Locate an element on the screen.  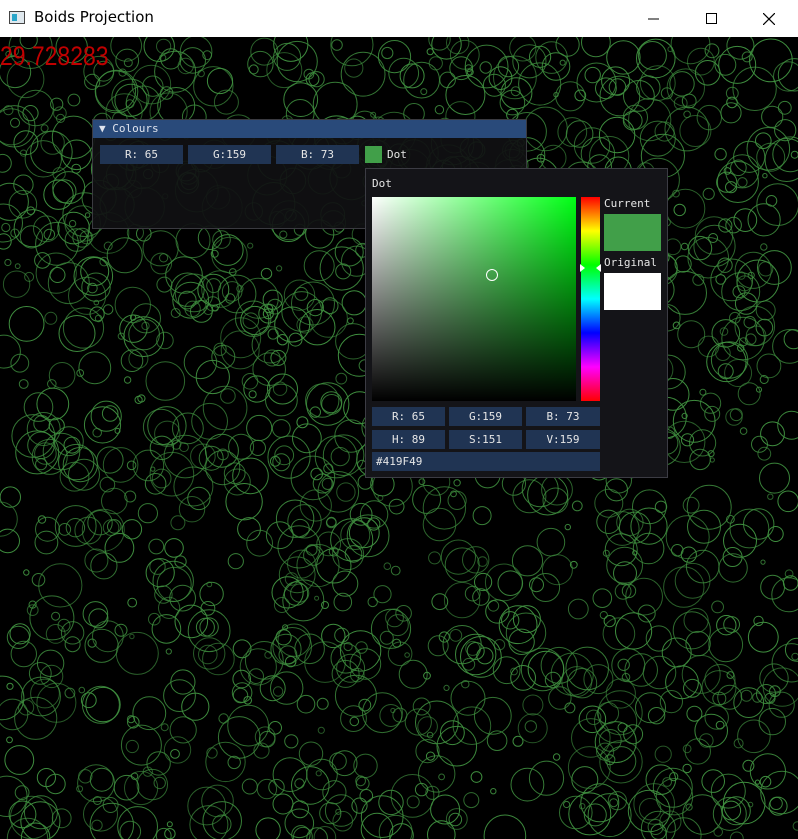
picker-green-field: G:159 is located at coordinates (485, 416).